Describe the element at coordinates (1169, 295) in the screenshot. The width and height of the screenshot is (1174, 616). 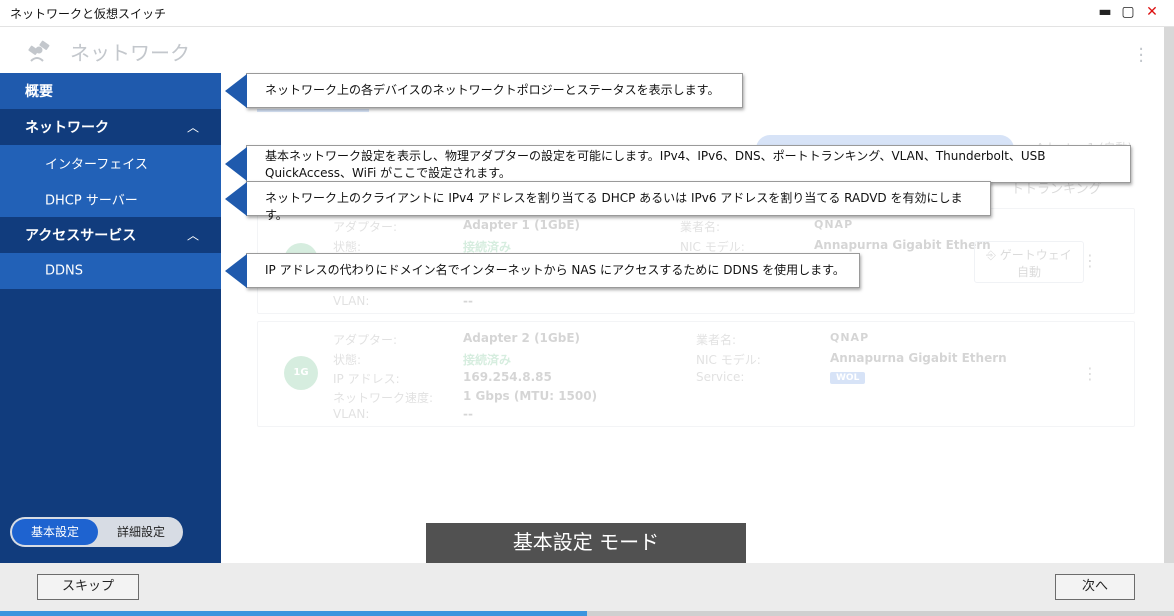
I see `window-right-edge` at that location.